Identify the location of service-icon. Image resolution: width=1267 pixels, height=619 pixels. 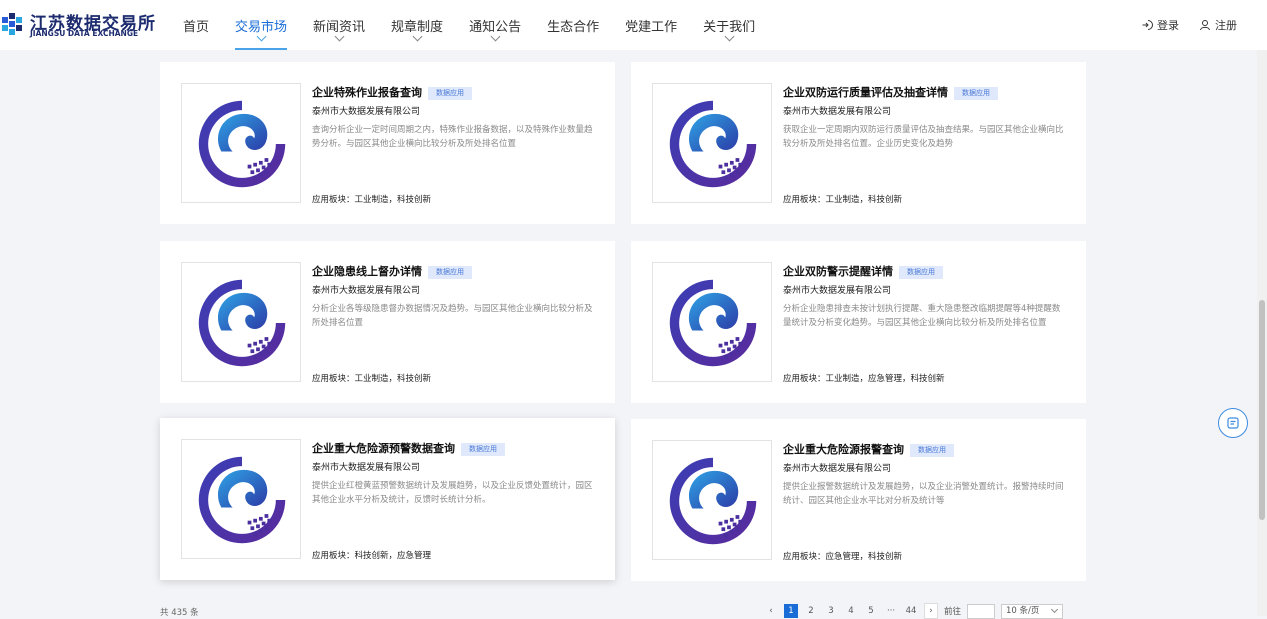
(1233, 423).